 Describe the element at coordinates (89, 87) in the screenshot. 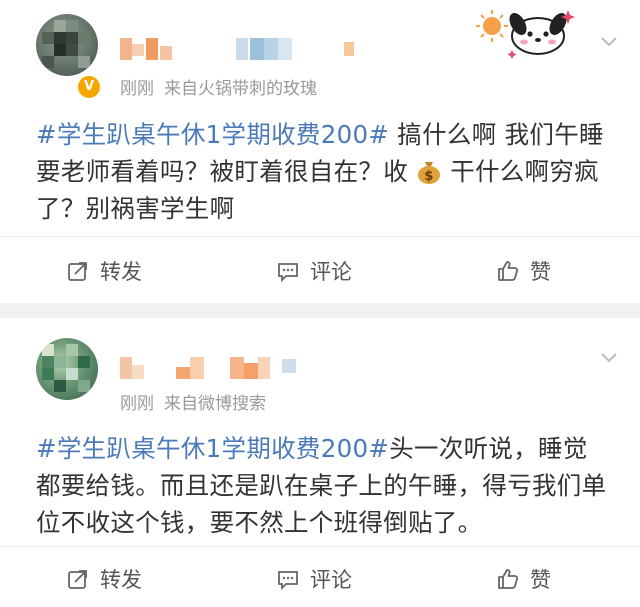

I see `verified-badge-icon: V` at that location.